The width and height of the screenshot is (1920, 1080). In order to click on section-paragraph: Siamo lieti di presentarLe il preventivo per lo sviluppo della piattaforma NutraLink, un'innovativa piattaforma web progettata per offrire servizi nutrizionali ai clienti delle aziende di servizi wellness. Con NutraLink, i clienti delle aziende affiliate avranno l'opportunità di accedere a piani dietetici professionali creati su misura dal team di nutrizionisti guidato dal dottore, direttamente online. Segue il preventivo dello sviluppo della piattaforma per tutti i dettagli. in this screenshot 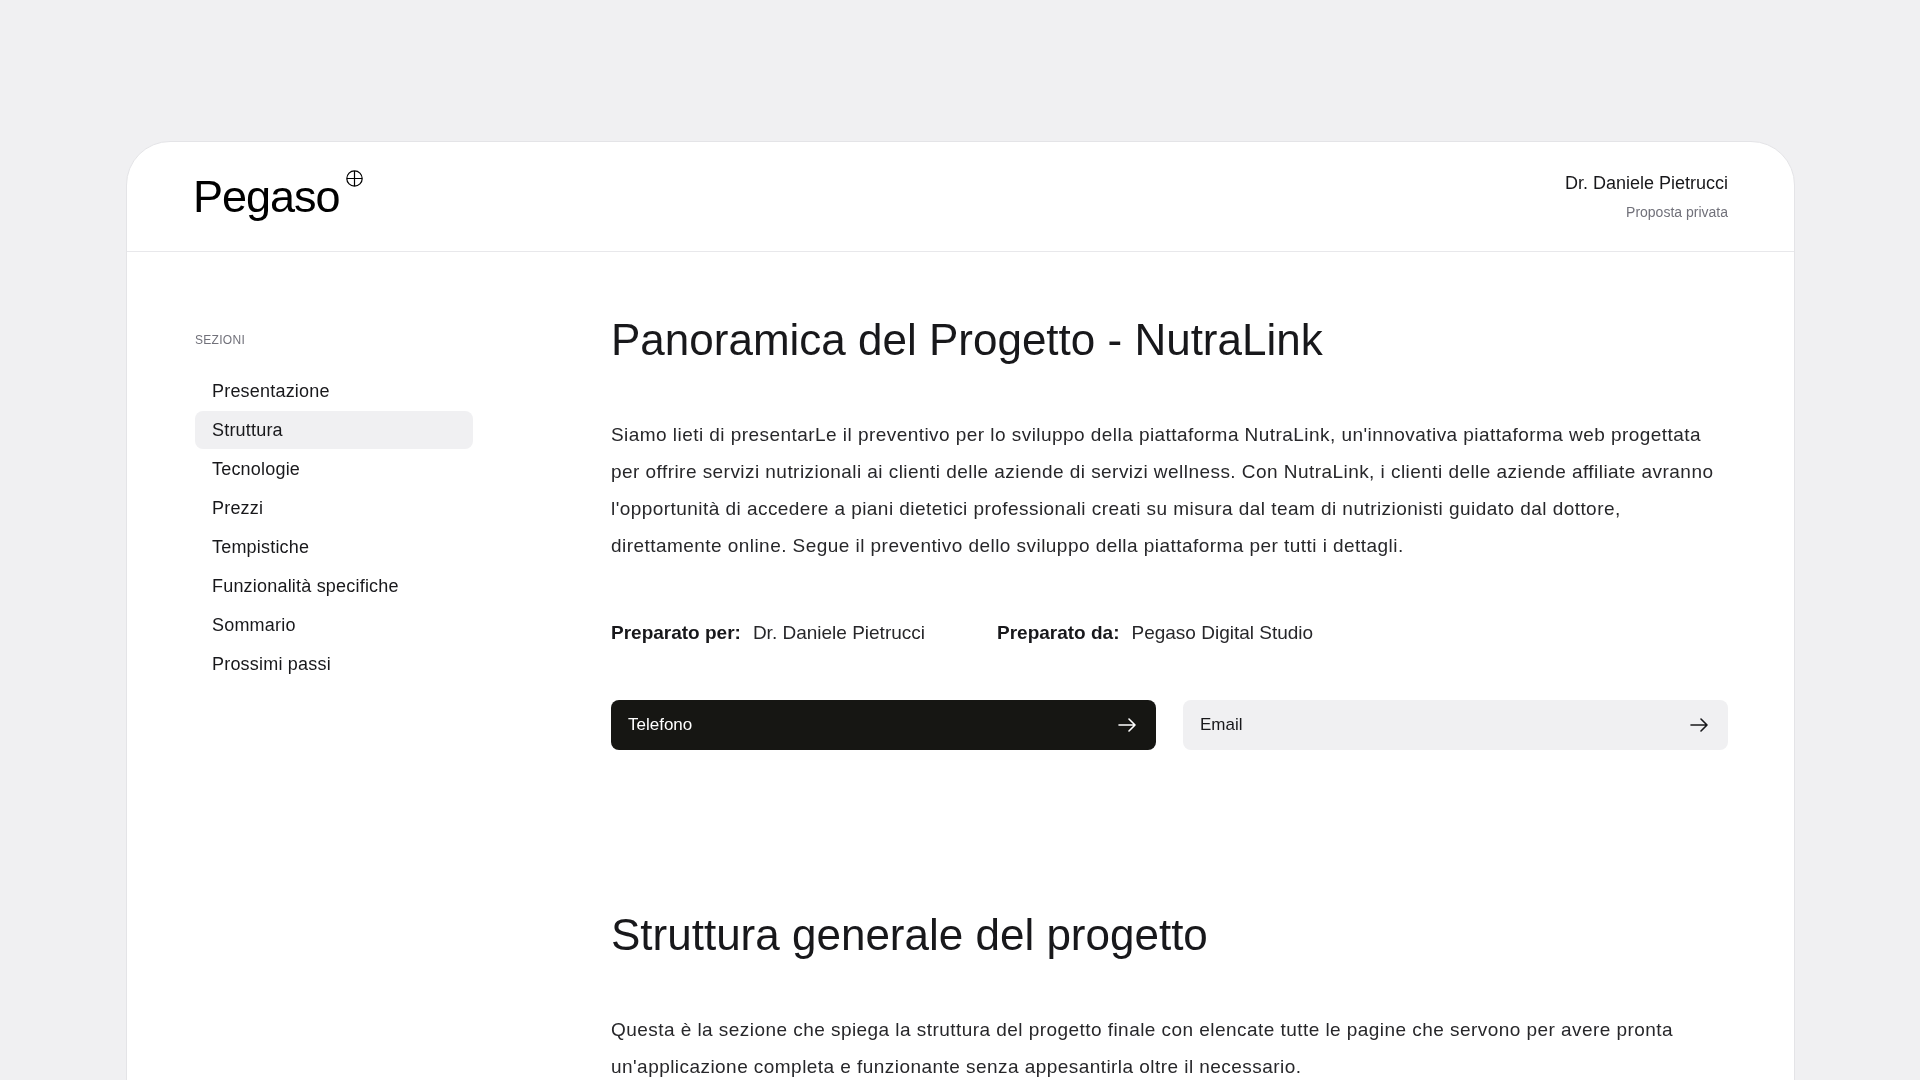, I will do `click(1163, 490)`.